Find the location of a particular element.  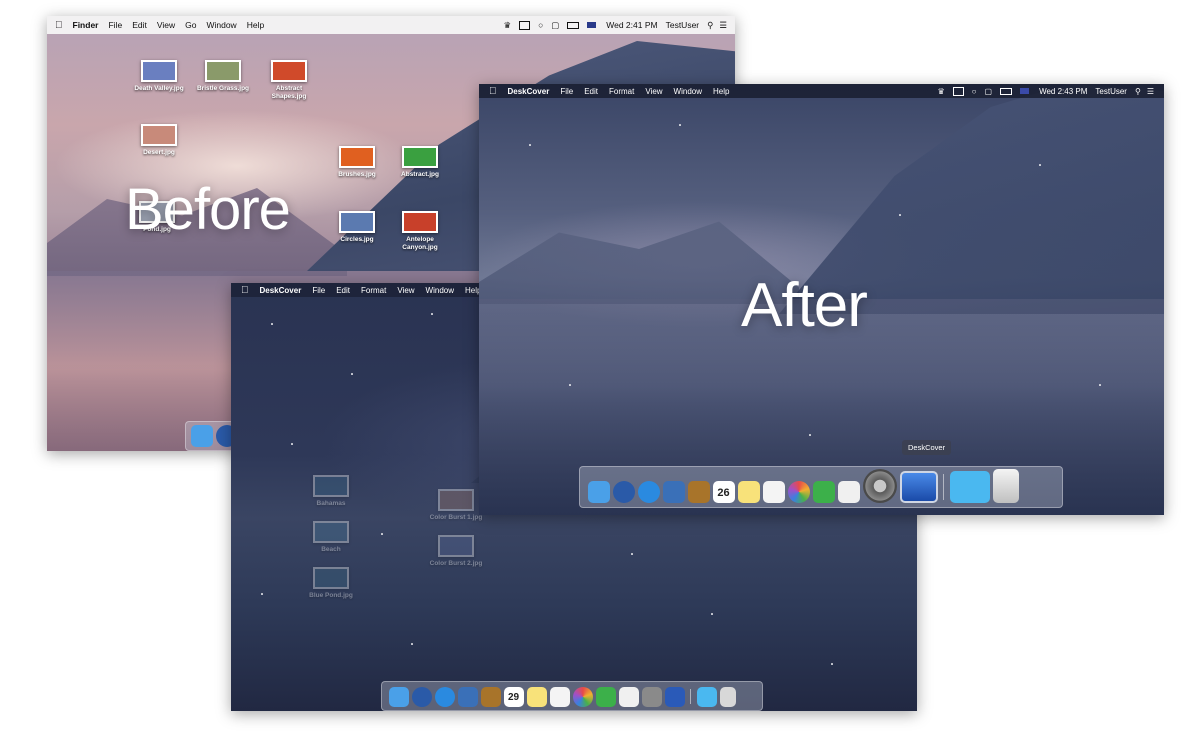

icon-label: Bahamas is located at coordinates (331, 503).